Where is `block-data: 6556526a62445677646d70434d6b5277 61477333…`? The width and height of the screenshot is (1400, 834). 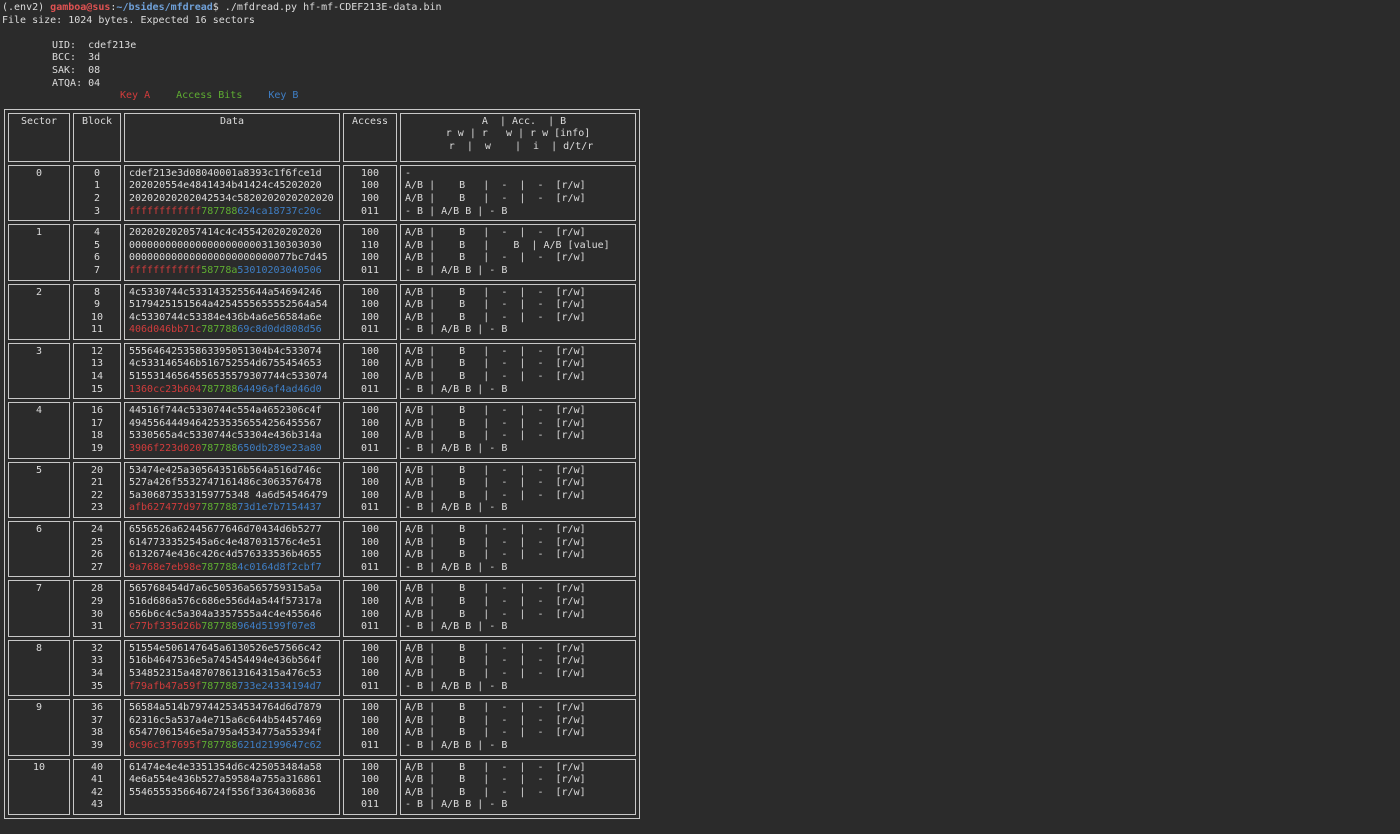 block-data: 6556526a62445677646d70434d6b5277 61477333… is located at coordinates (232, 549).